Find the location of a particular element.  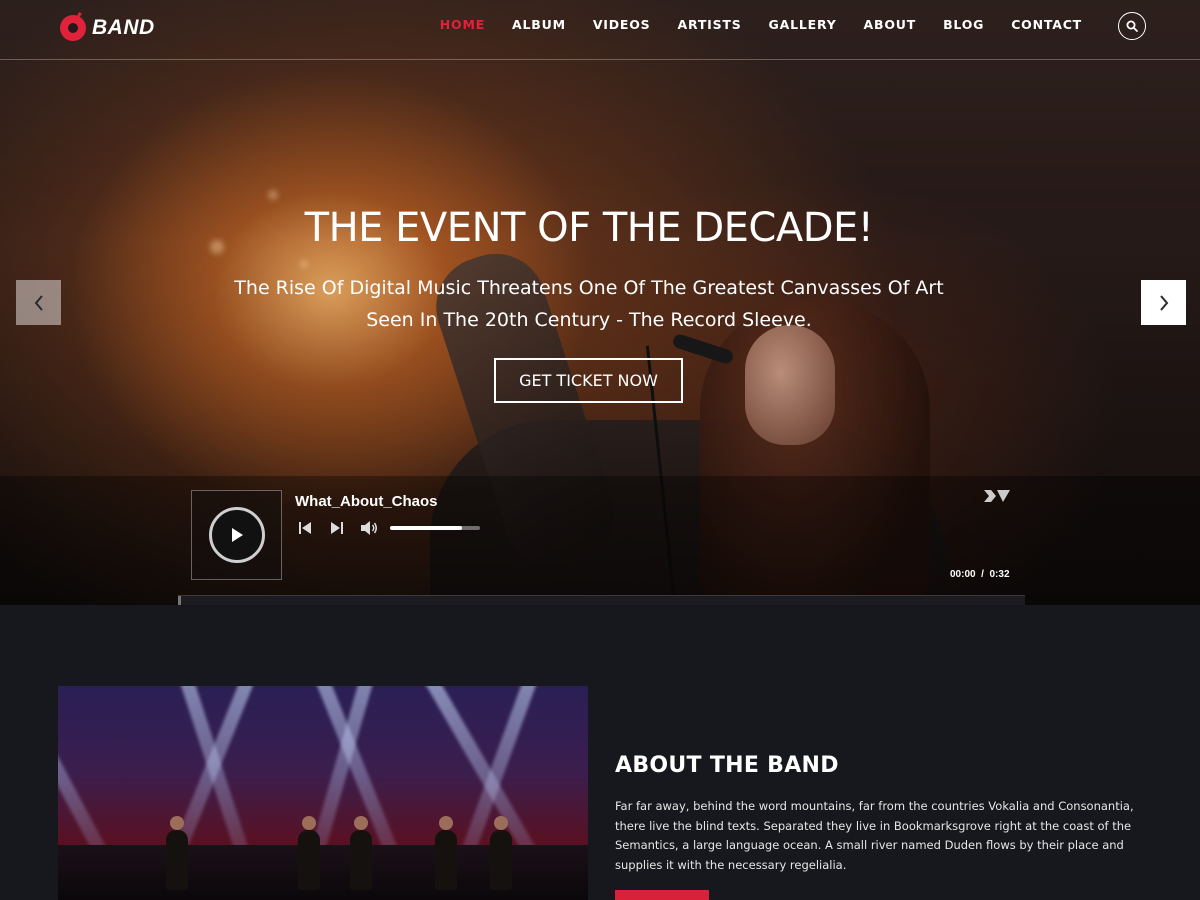

search-icon is located at coordinates (1132, 26).